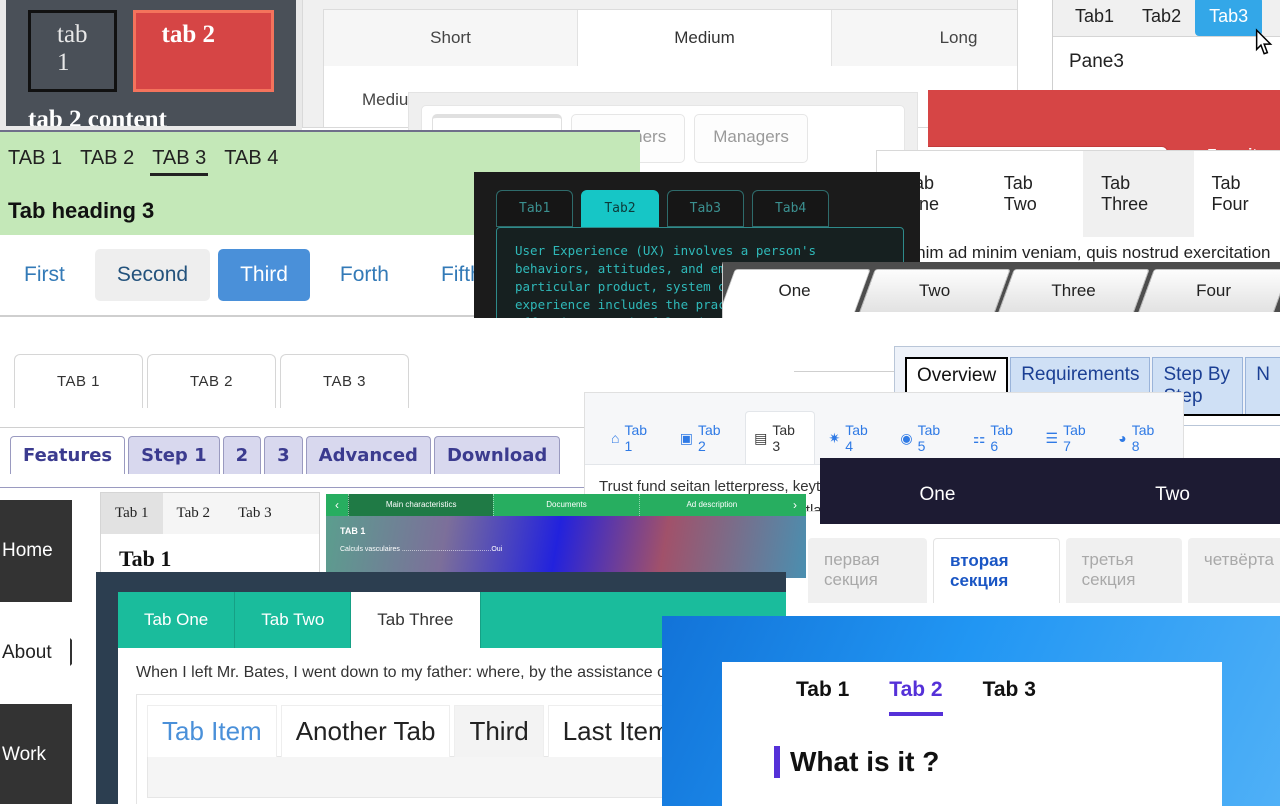 The height and width of the screenshot is (806, 1280). What do you see at coordinates (854, 438) in the screenshot?
I see `tab-icon-4: ✷ Tab 4` at bounding box center [854, 438].